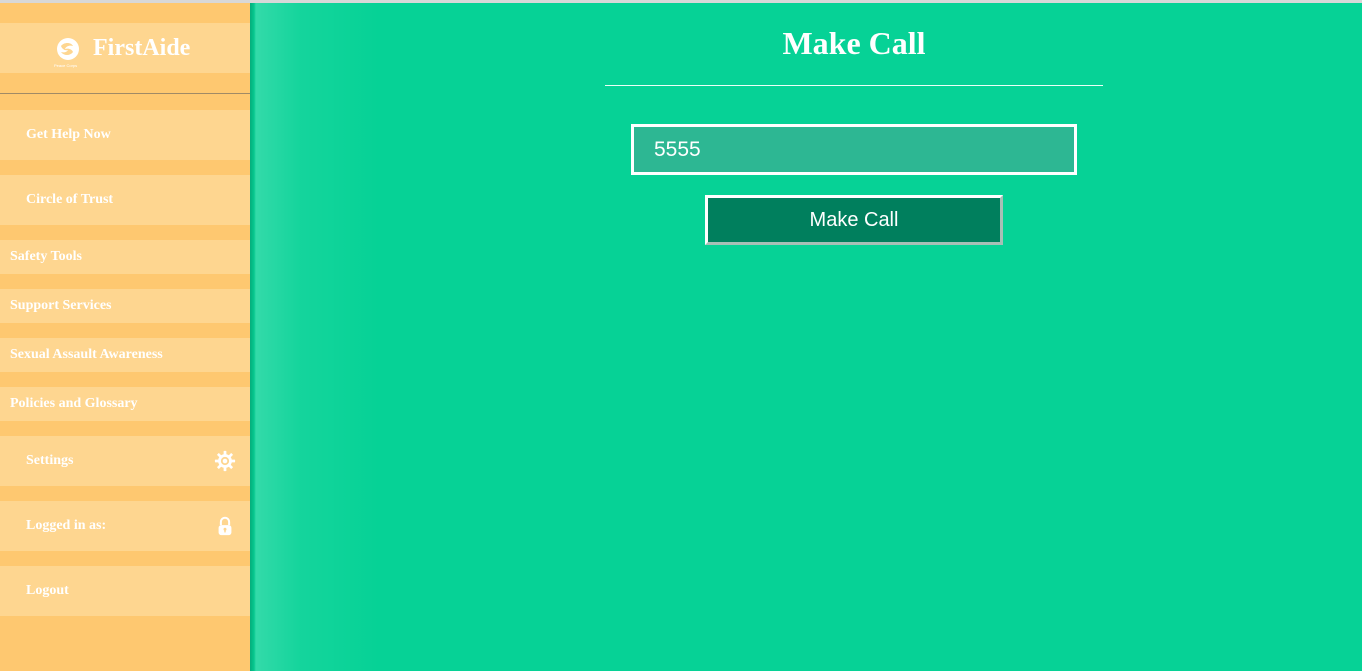 The height and width of the screenshot is (671, 1362). I want to click on sidebar-item-safety-tools: Safety Tools, so click(125, 257).